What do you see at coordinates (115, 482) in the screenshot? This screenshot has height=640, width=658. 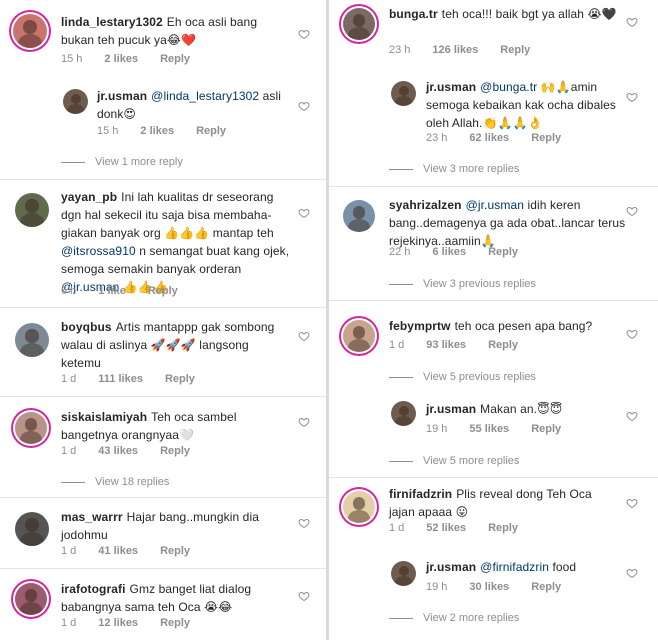 I see `view-more-replies: View 18 replies` at bounding box center [115, 482].